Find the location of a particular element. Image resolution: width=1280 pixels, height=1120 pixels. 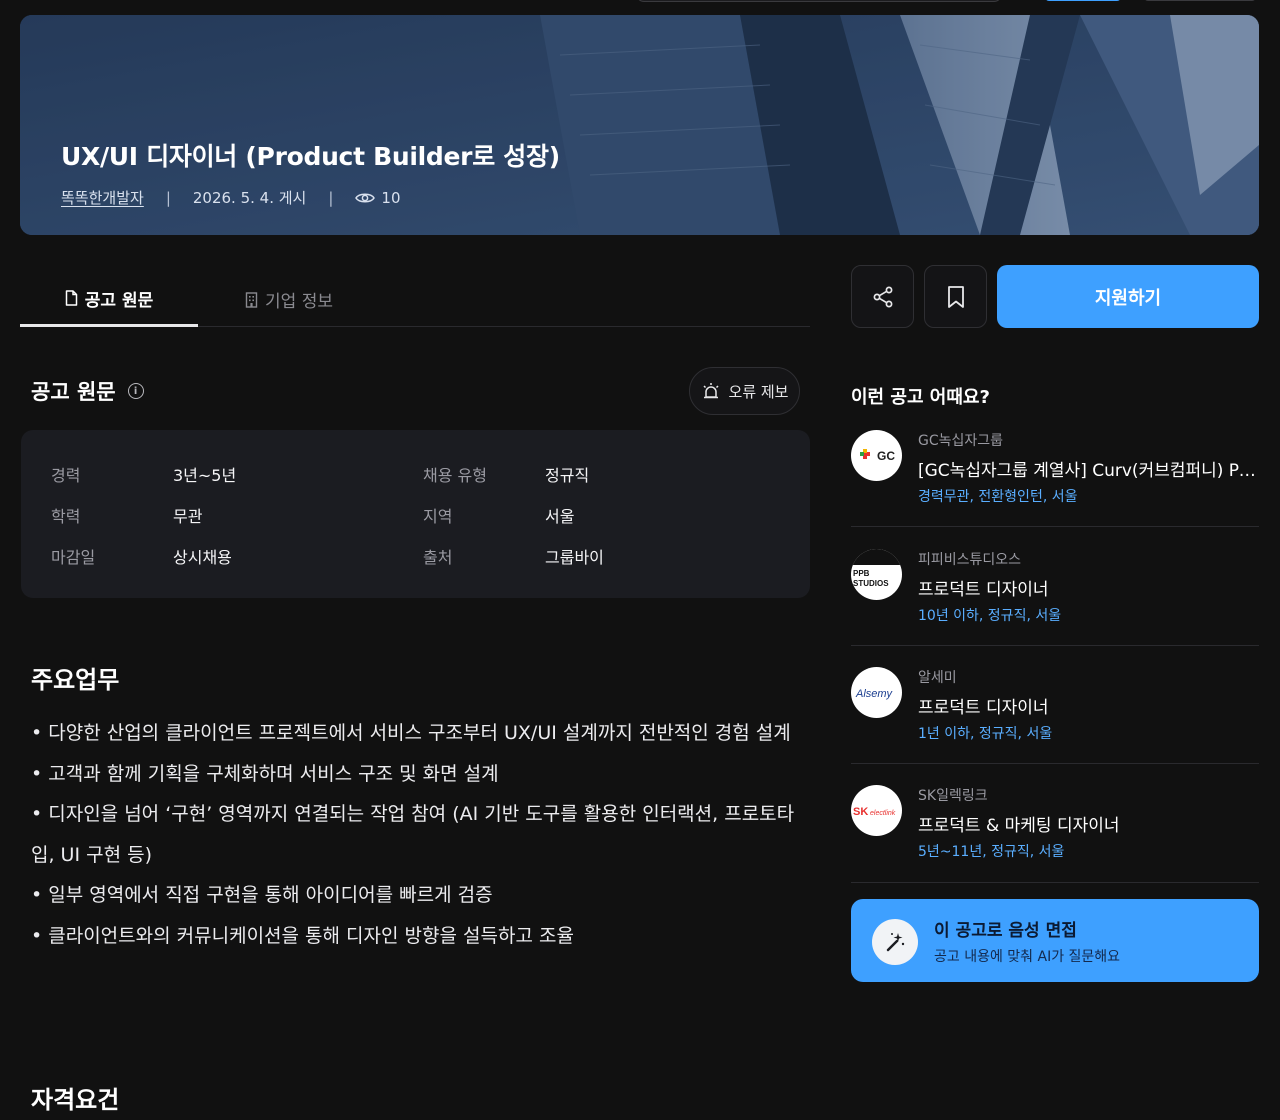

company-link: 똑똑한개발자 is located at coordinates (102, 197).